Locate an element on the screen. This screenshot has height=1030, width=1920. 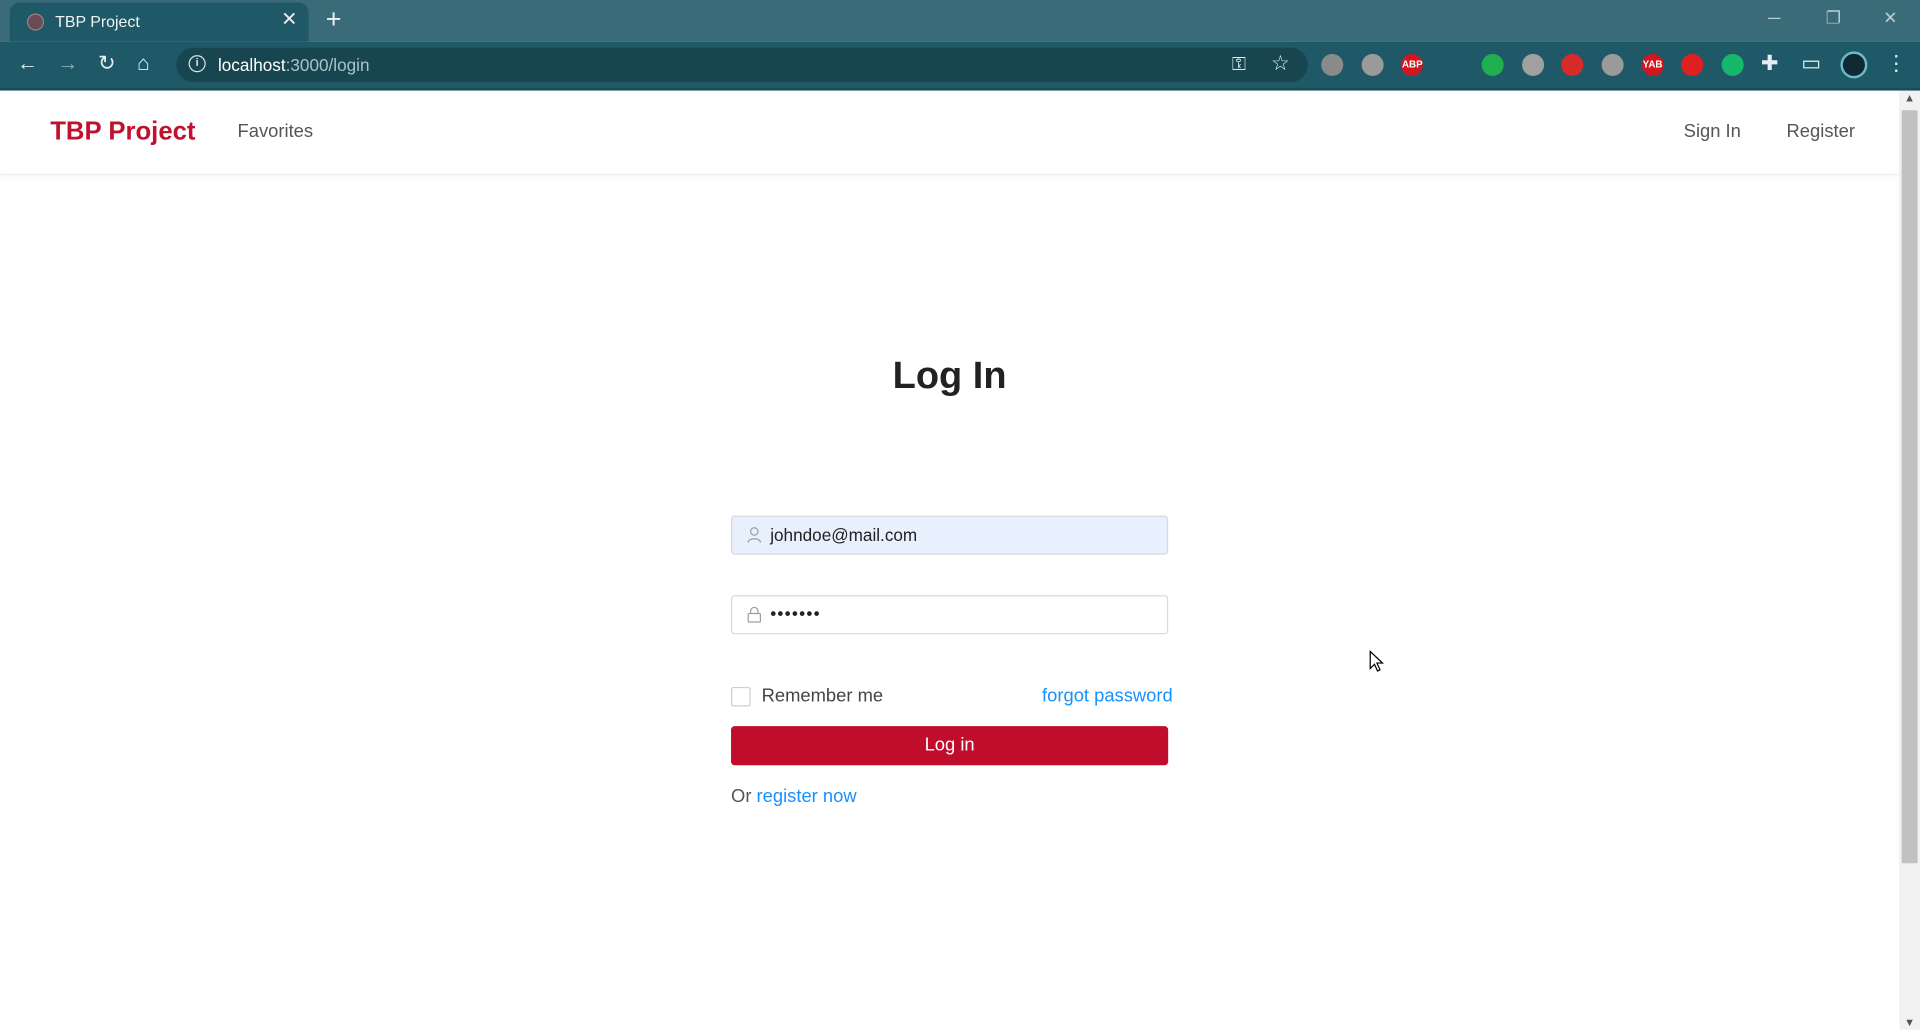
scroll-up-icon: ▲ is located at coordinates (1909, 98).